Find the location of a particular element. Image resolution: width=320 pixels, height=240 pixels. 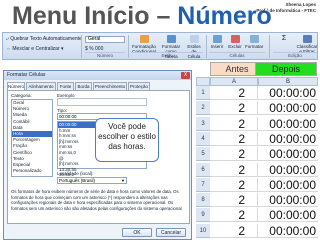

number-format-select: Geral is located at coordinates (105, 39).